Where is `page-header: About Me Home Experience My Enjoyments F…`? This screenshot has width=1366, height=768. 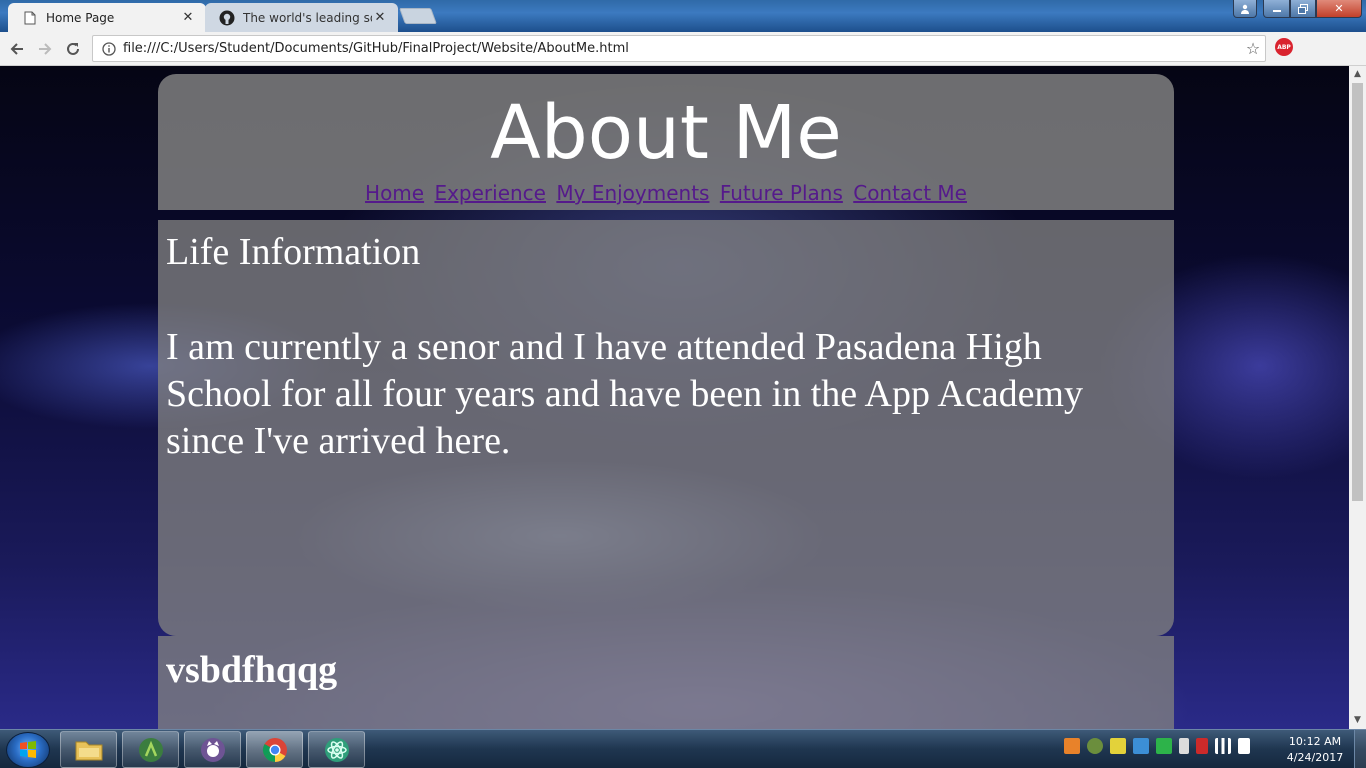
page-header: About Me Home Experience My Enjoyments F… is located at coordinates (666, 142).